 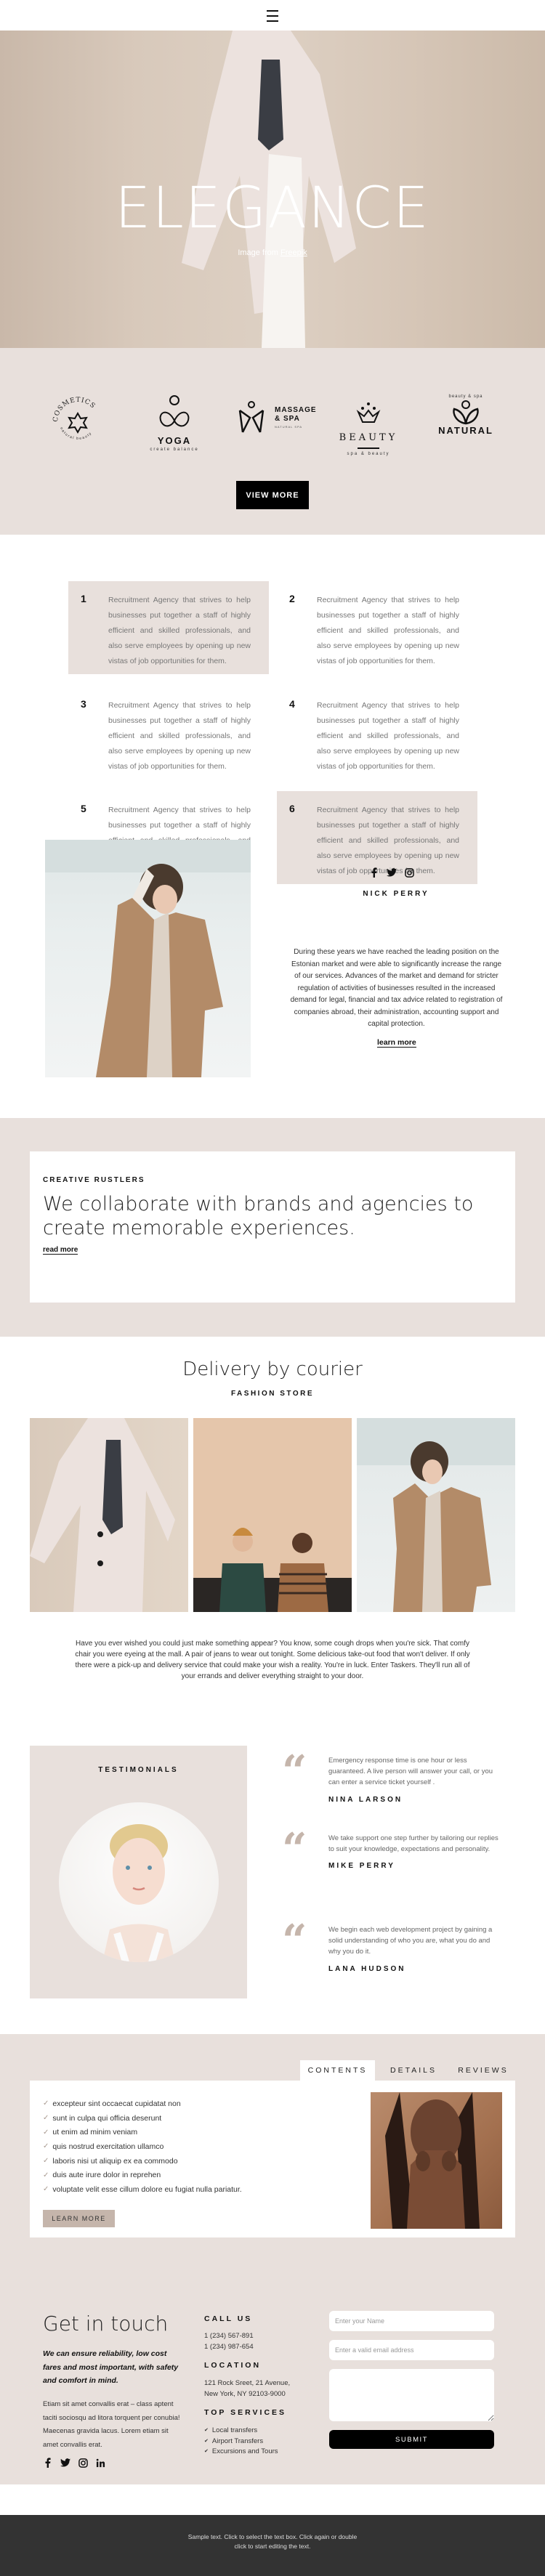 I want to click on logo-yoga: YOGA create balance, so click(x=174, y=435).